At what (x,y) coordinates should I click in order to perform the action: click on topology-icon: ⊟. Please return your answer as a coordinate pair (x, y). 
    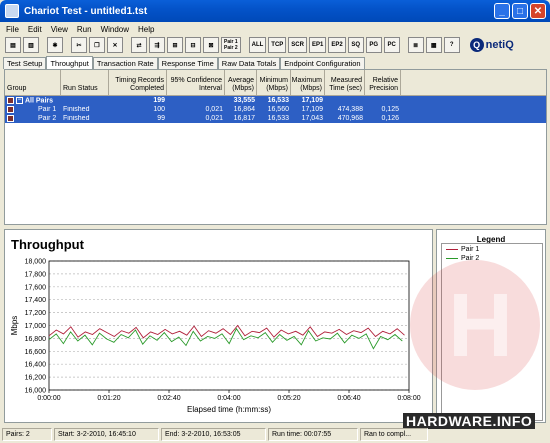
    Looking at the image, I should click on (193, 45).